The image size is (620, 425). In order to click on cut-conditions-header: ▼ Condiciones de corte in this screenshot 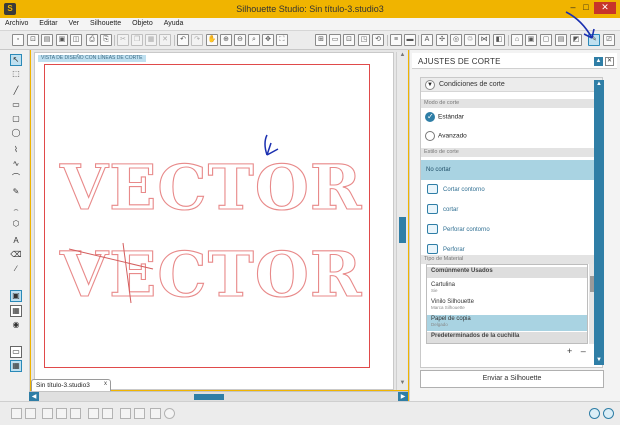, I will do `click(511, 85)`.